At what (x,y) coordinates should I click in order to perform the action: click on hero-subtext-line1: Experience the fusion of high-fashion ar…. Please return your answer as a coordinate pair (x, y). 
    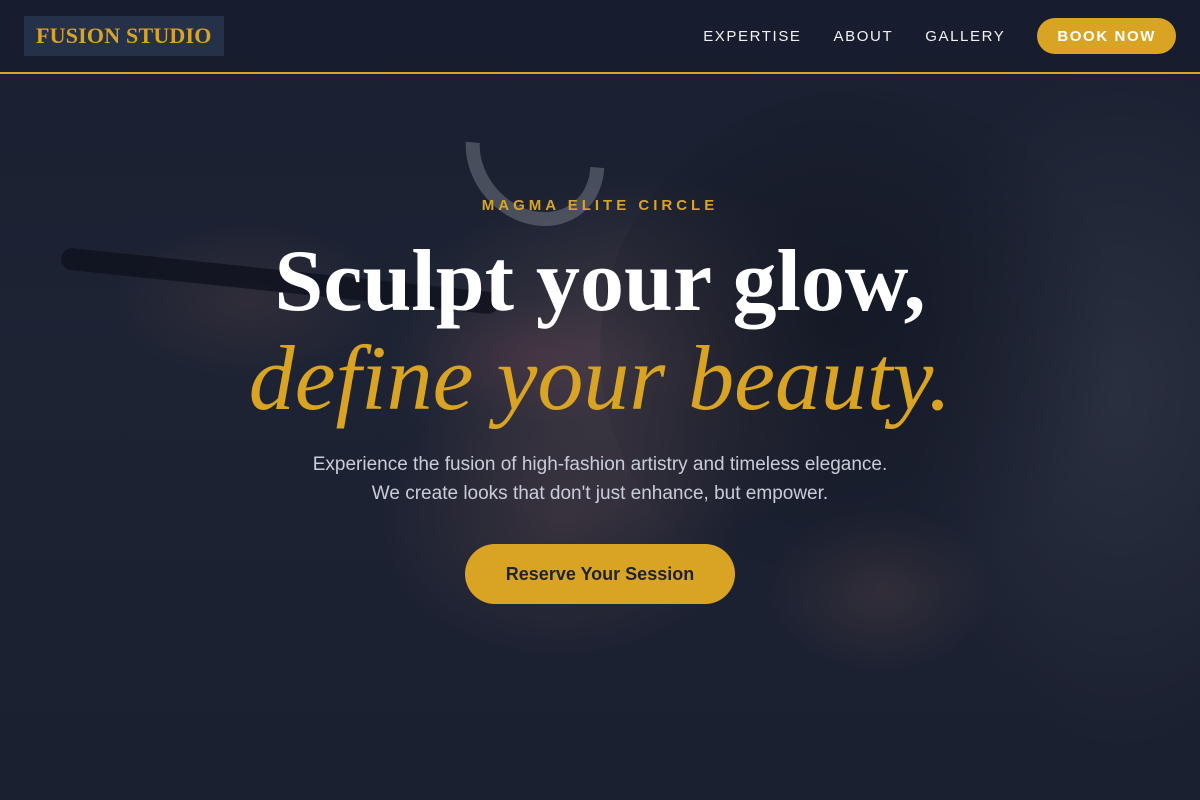
    Looking at the image, I should click on (600, 464).